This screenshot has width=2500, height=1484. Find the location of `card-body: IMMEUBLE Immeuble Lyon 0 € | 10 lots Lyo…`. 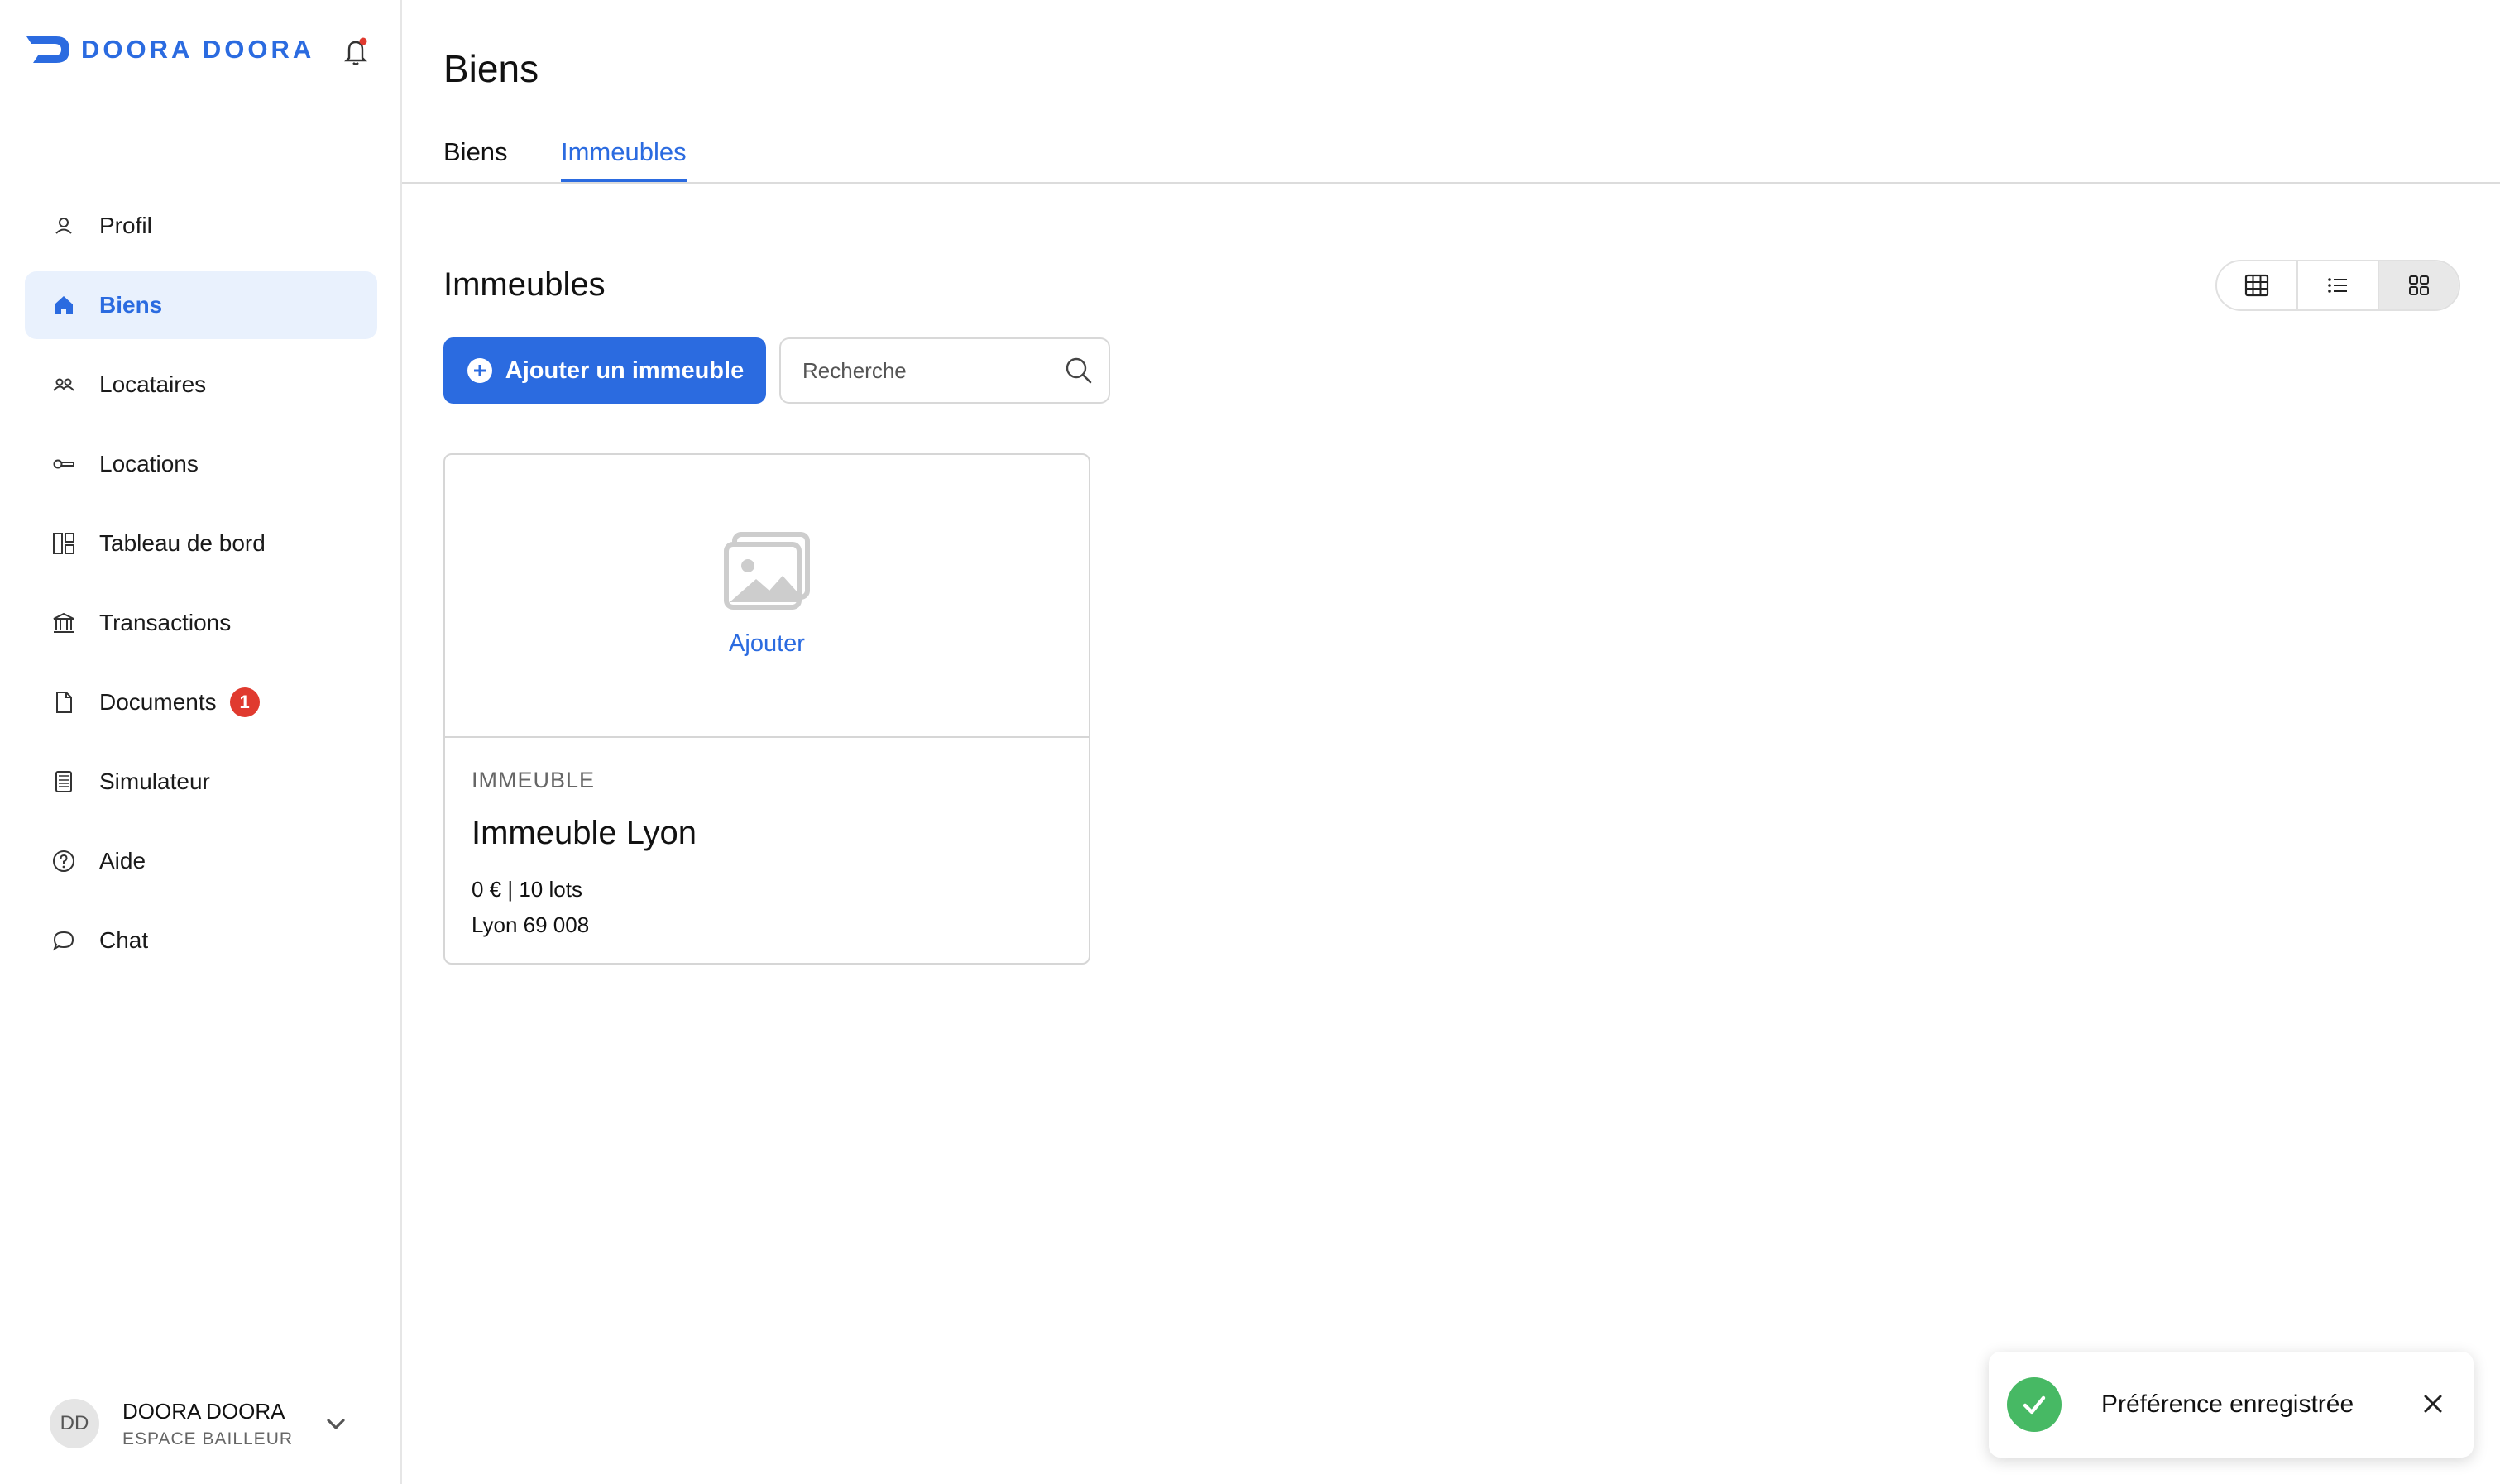

card-body: IMMEUBLE Immeuble Lyon 0 € | 10 lots Lyo… is located at coordinates (767, 838).